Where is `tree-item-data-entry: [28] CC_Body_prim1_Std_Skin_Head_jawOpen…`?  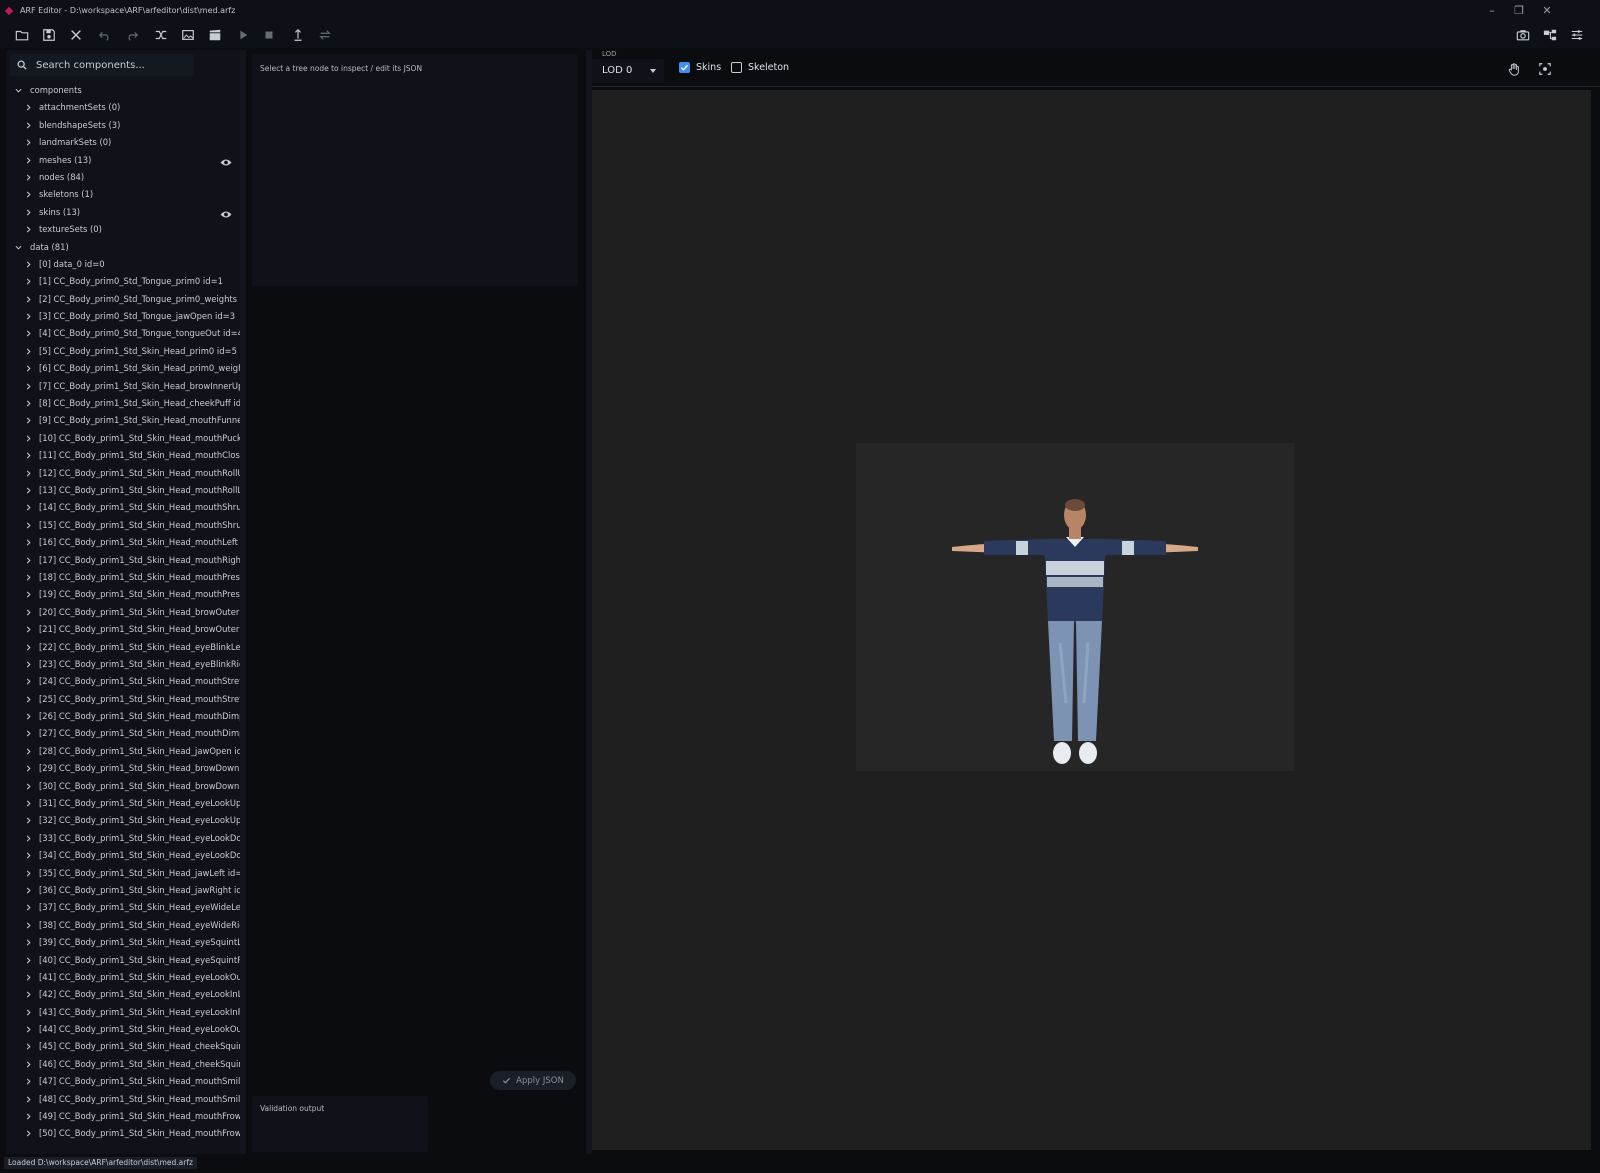
tree-item-data-entry: [28] CC_Body_prim1_Std_Skin_Head_jawOpen… is located at coordinates (123, 751).